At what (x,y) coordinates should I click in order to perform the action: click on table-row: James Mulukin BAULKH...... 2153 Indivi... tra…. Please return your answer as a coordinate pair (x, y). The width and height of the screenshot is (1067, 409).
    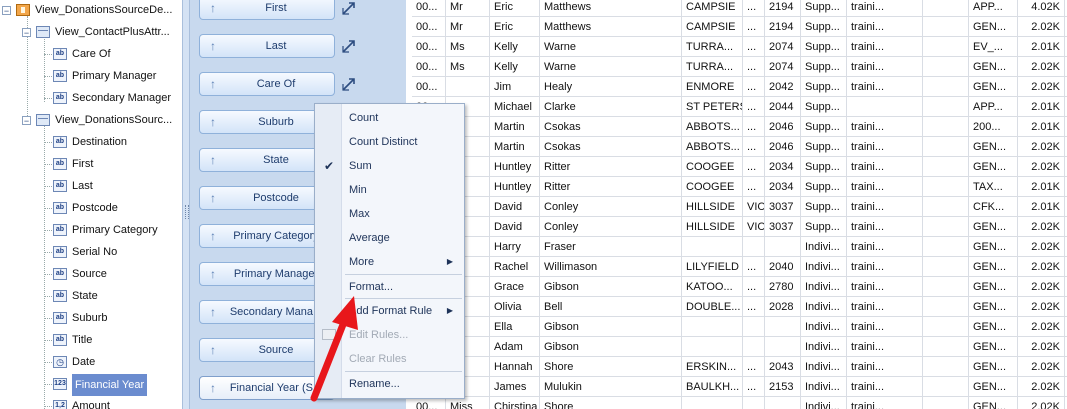
    Looking at the image, I should click on (736, 387).